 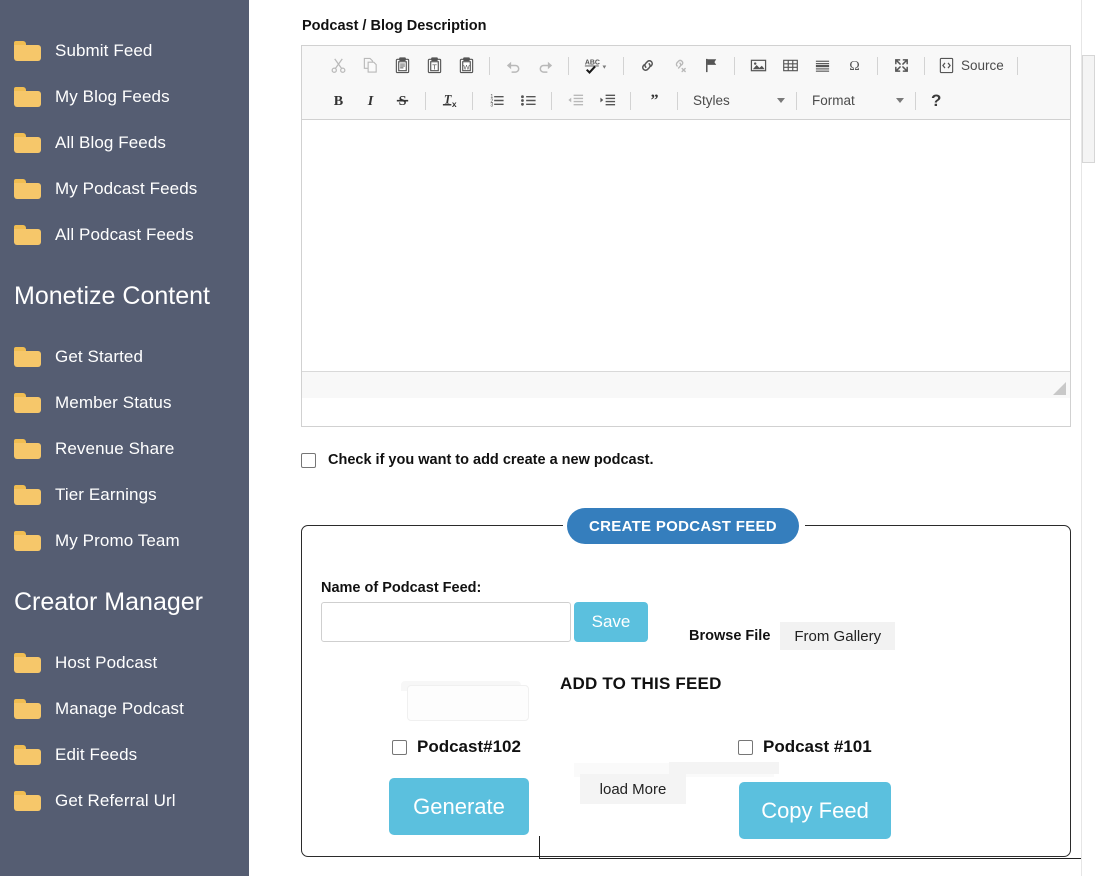 I want to click on sidebar-item-label: My Promo Team, so click(x=117, y=540).